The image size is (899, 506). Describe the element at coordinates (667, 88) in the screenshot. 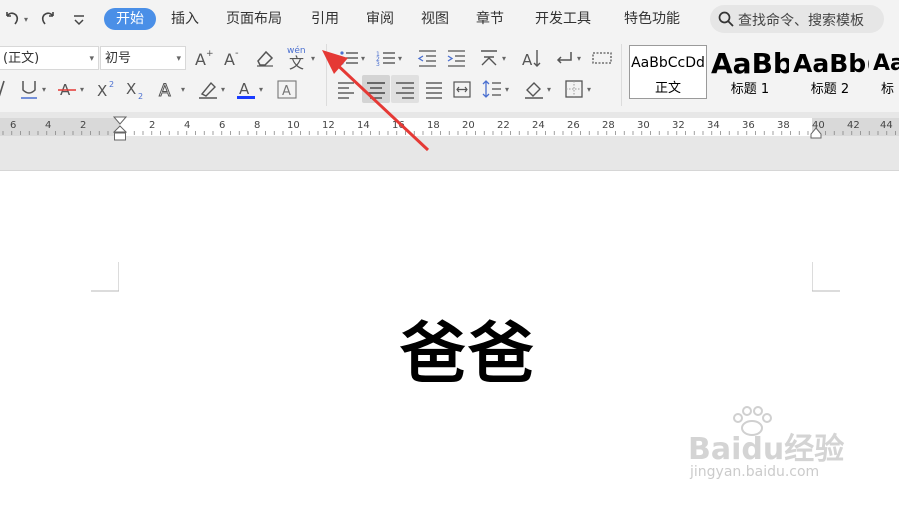

I see `style-label: 正文` at that location.